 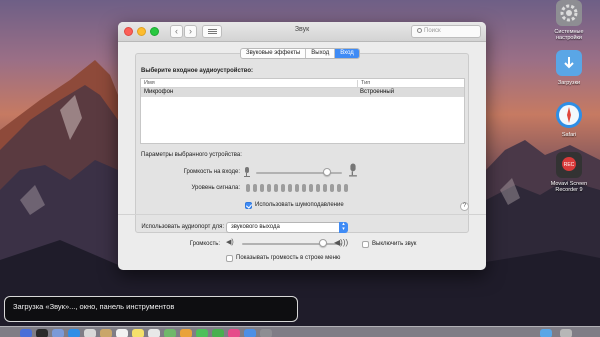 I want to click on dock, so click(x=300, y=331).